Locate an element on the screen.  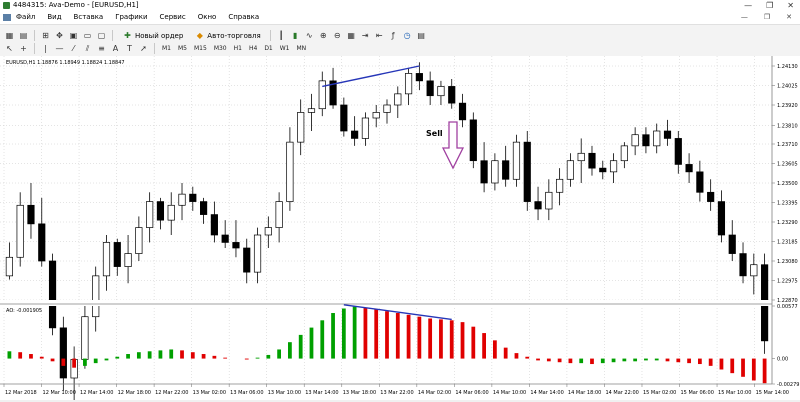
new-order-label: Новый ордер is located at coordinates (159, 35).